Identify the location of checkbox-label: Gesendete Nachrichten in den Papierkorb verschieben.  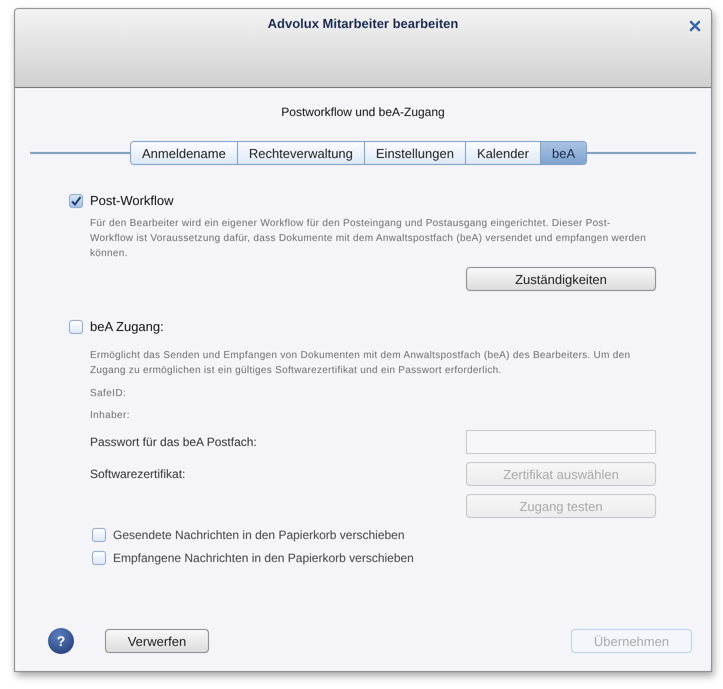
(259, 535).